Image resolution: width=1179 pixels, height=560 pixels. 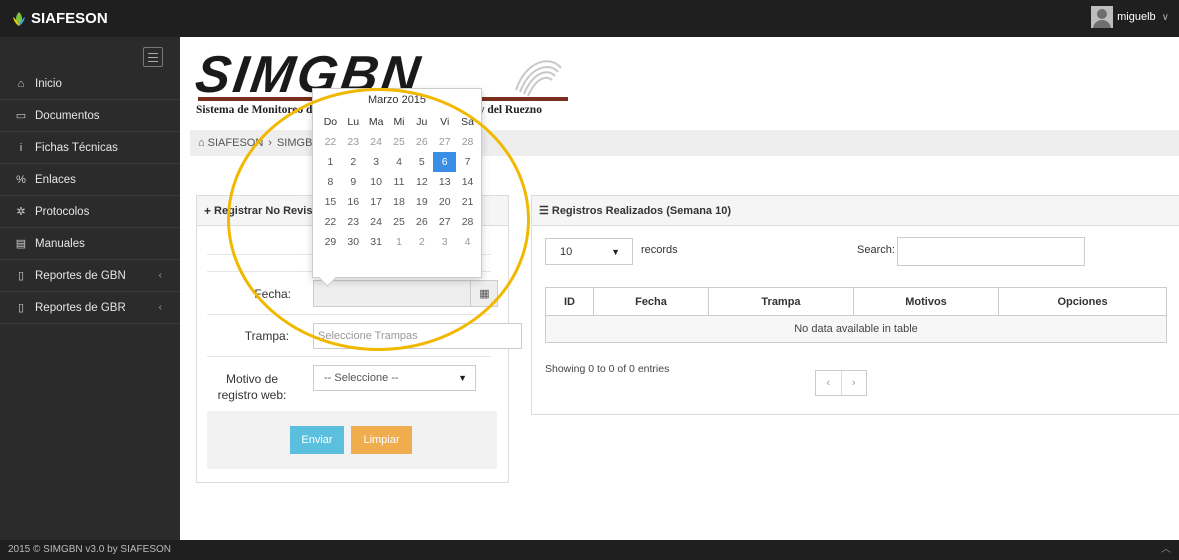 What do you see at coordinates (376, 182) in the screenshot?
I see `datepicker-day: 10` at bounding box center [376, 182].